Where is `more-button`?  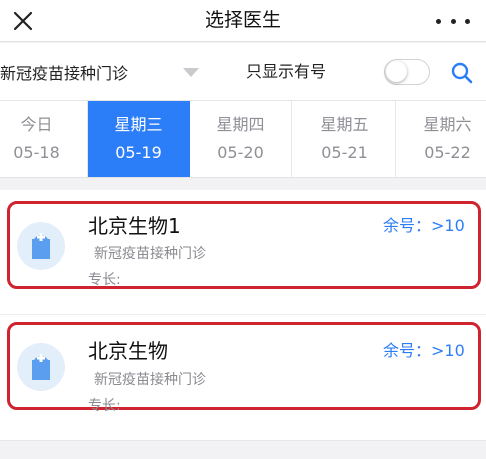
more-button is located at coordinates (453, 21).